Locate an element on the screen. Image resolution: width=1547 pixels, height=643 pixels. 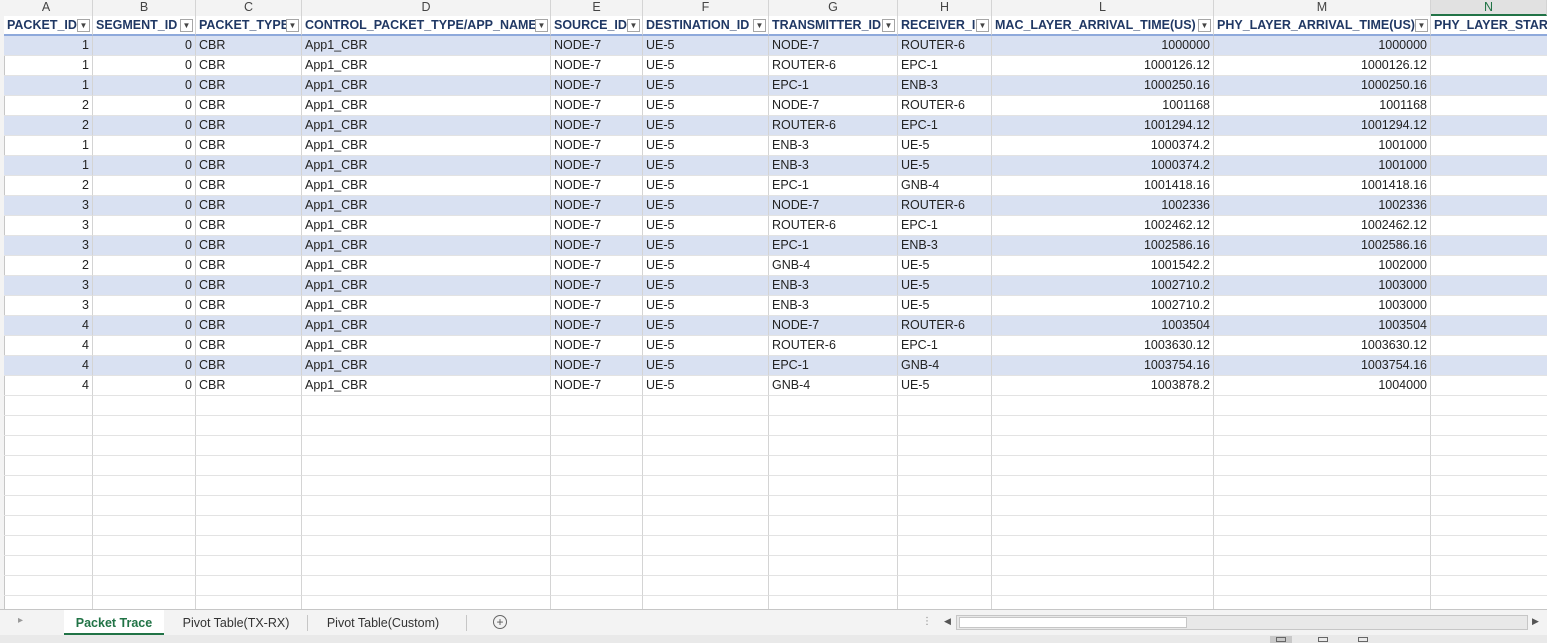
table-cell: 3 is located at coordinates (48, 226).